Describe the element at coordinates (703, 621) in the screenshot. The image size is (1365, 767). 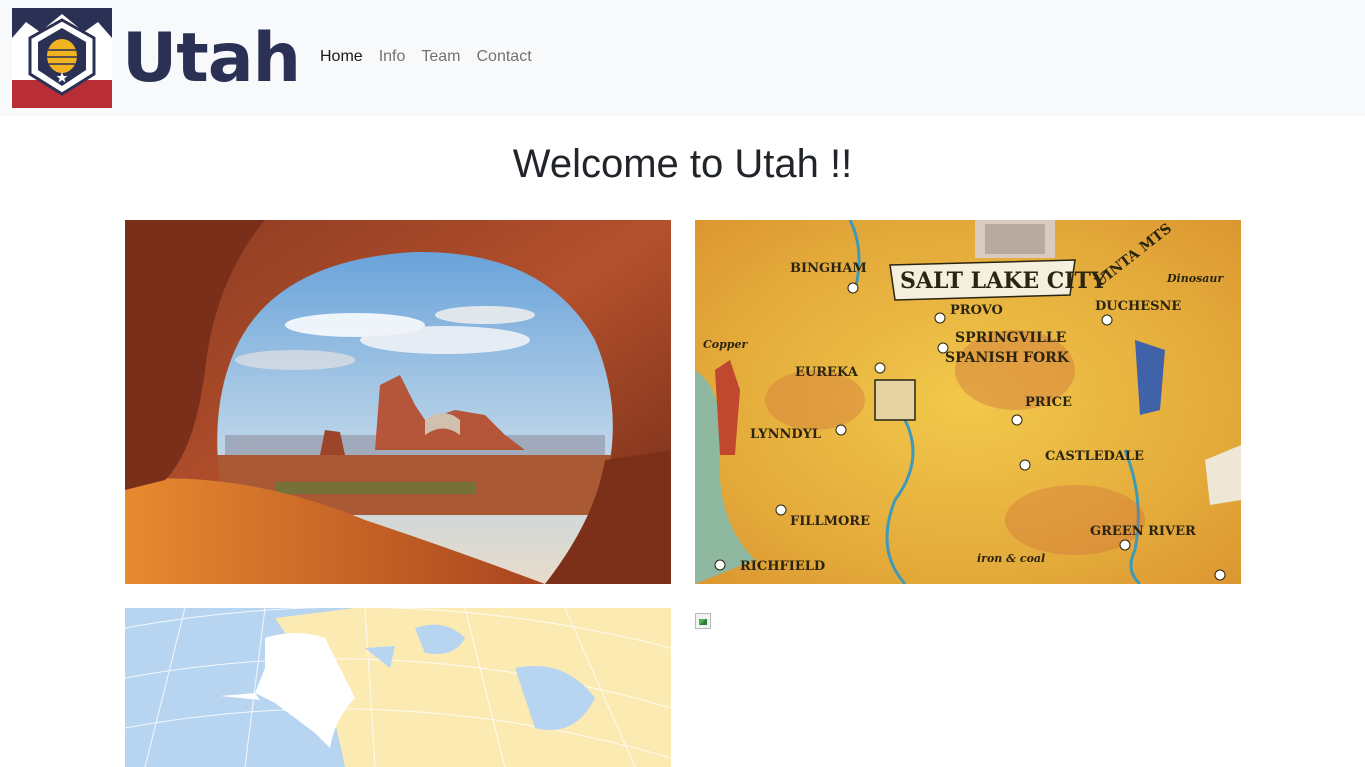
I see `broken-image-icon` at that location.